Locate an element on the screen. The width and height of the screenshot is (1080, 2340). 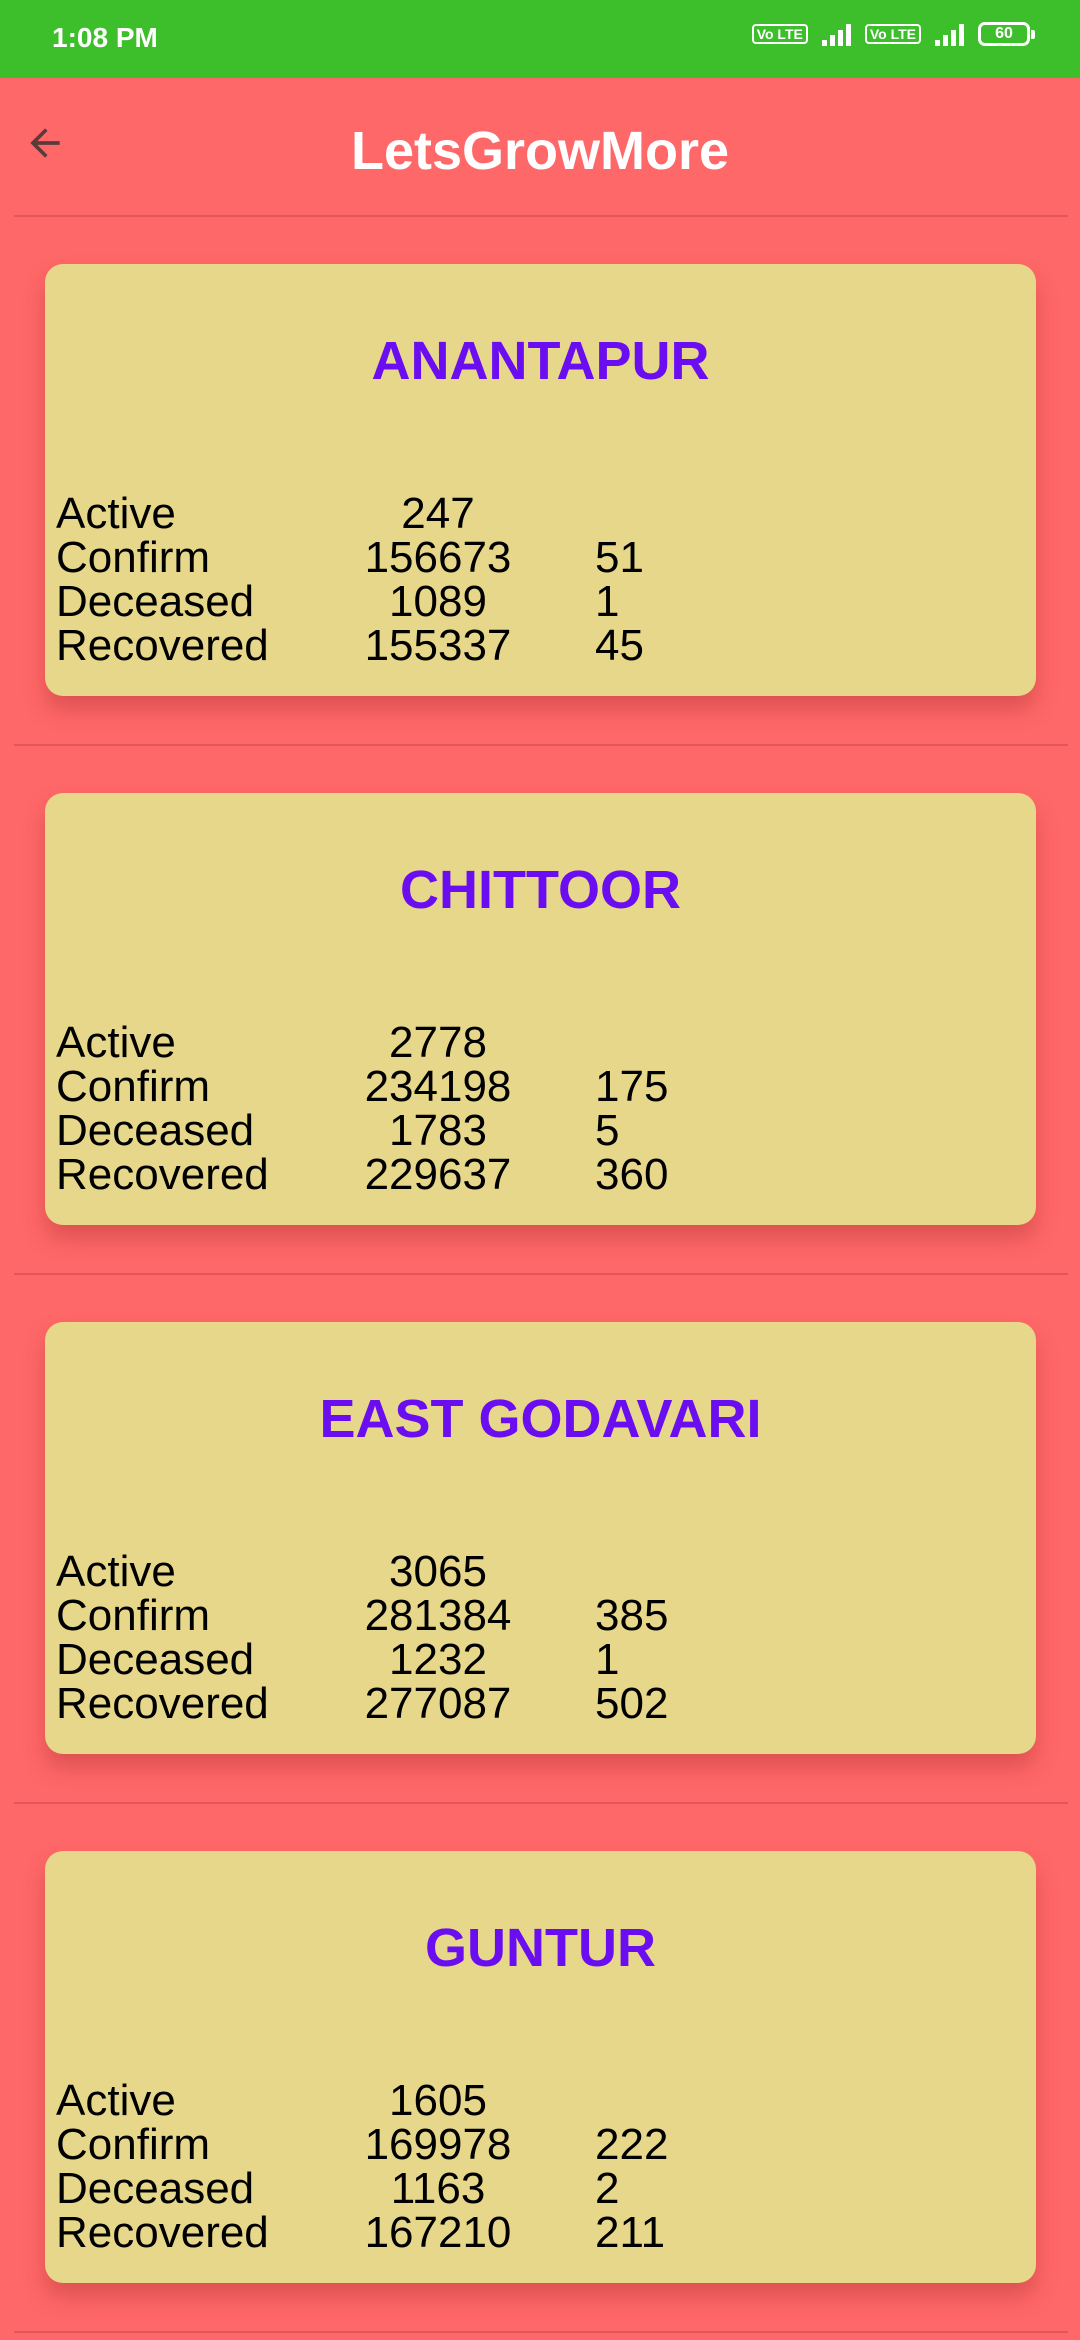
stat-row: Recovered 155337 45 is located at coordinates (506, 646).